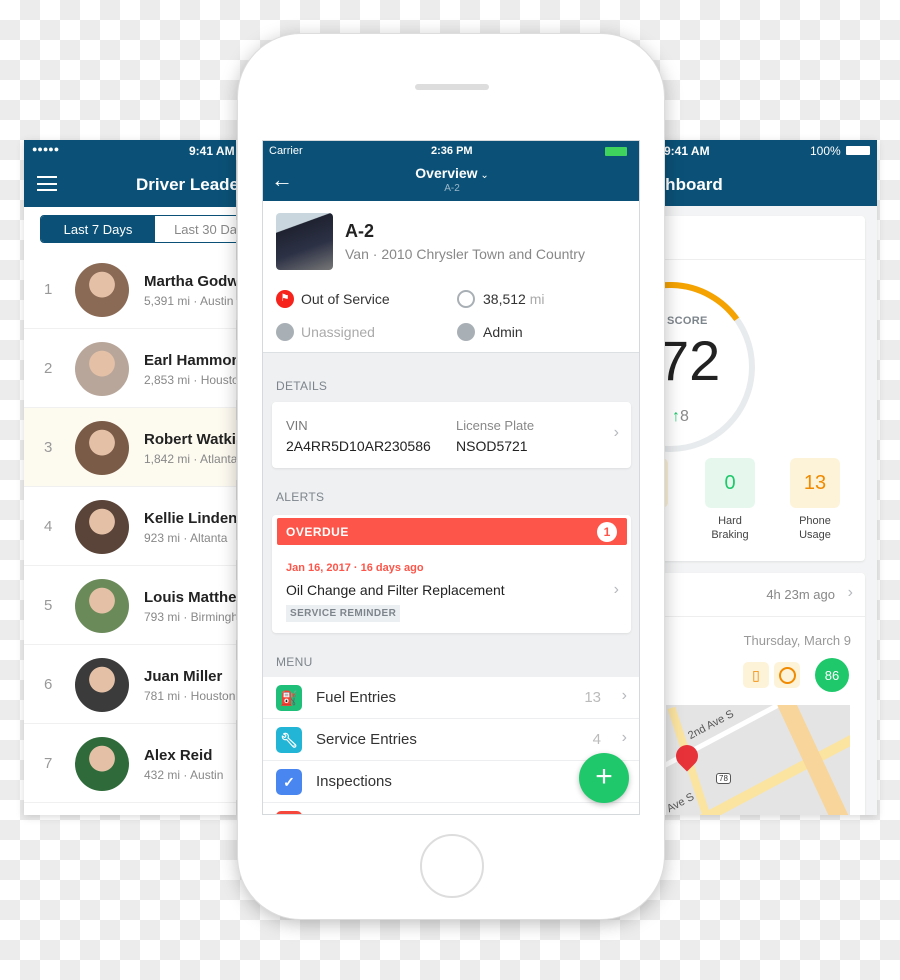 Image resolution: width=900 pixels, height=980 pixels. I want to click on driver-rank: 7, so click(48, 763).